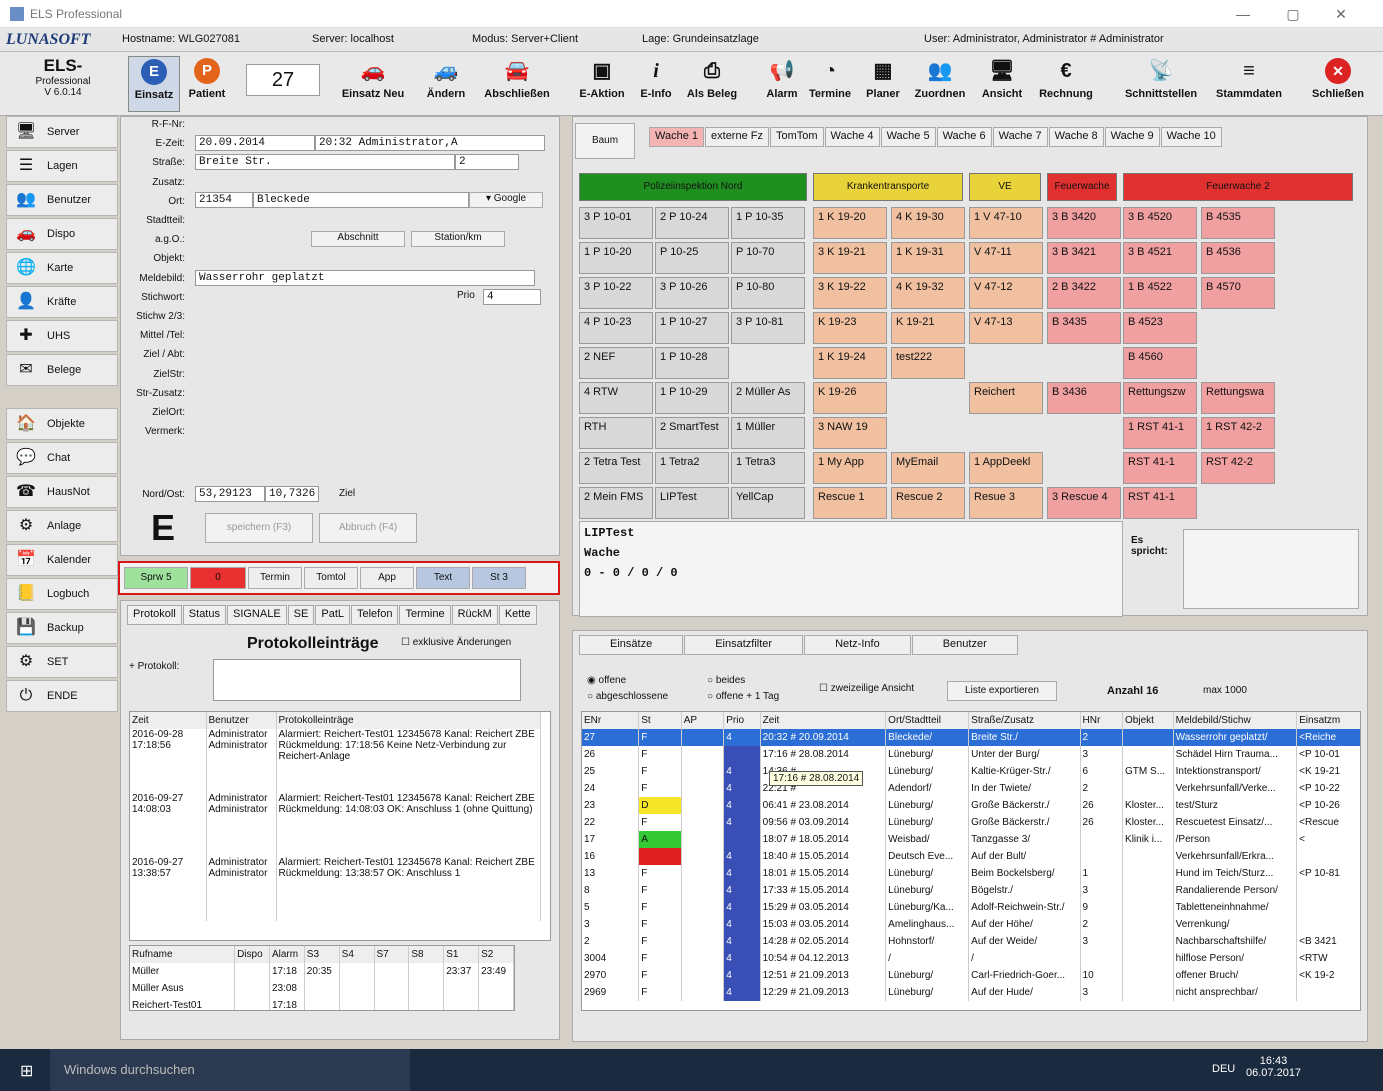 The height and width of the screenshot is (1091, 1383). Describe the element at coordinates (768, 293) in the screenshot. I see `vehicle-tile-p-10-80: P 10-80` at that location.